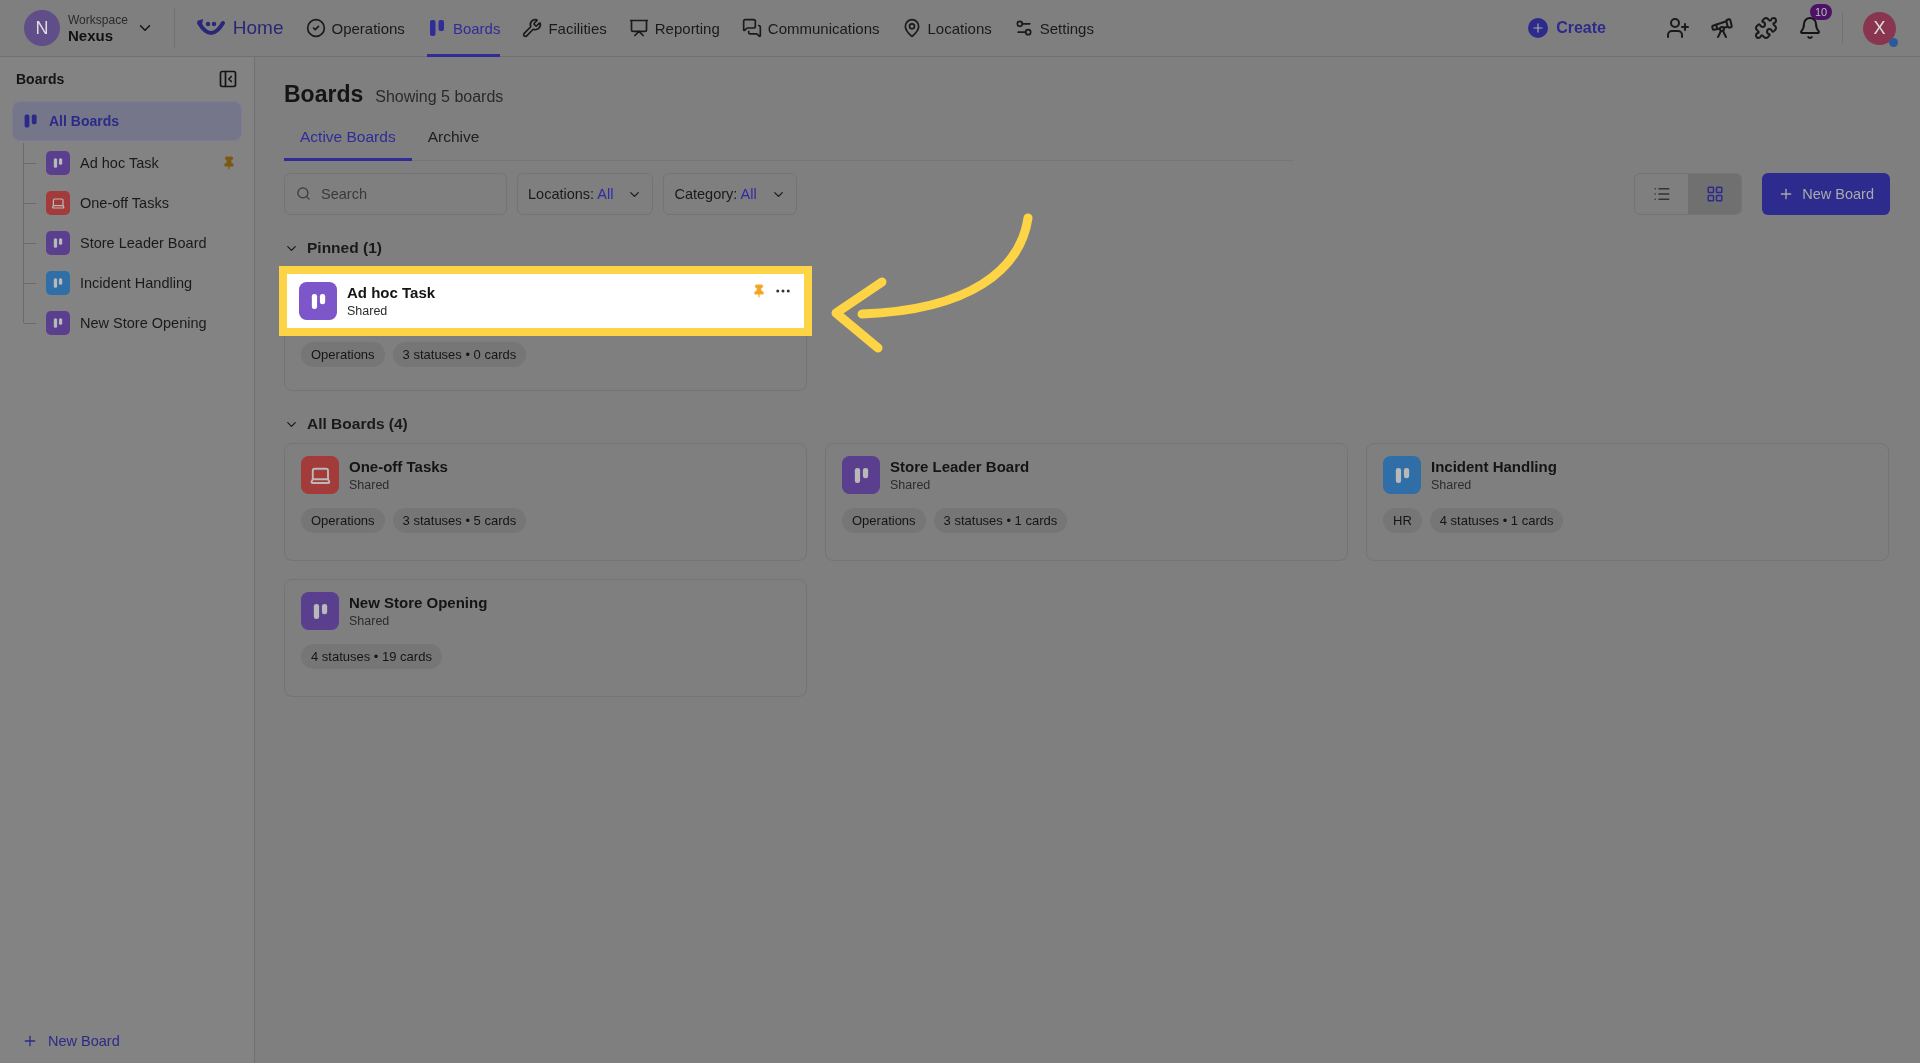 The width and height of the screenshot is (1920, 1063). Describe the element at coordinates (674, 28) in the screenshot. I see `nav-tab: Reporting` at that location.